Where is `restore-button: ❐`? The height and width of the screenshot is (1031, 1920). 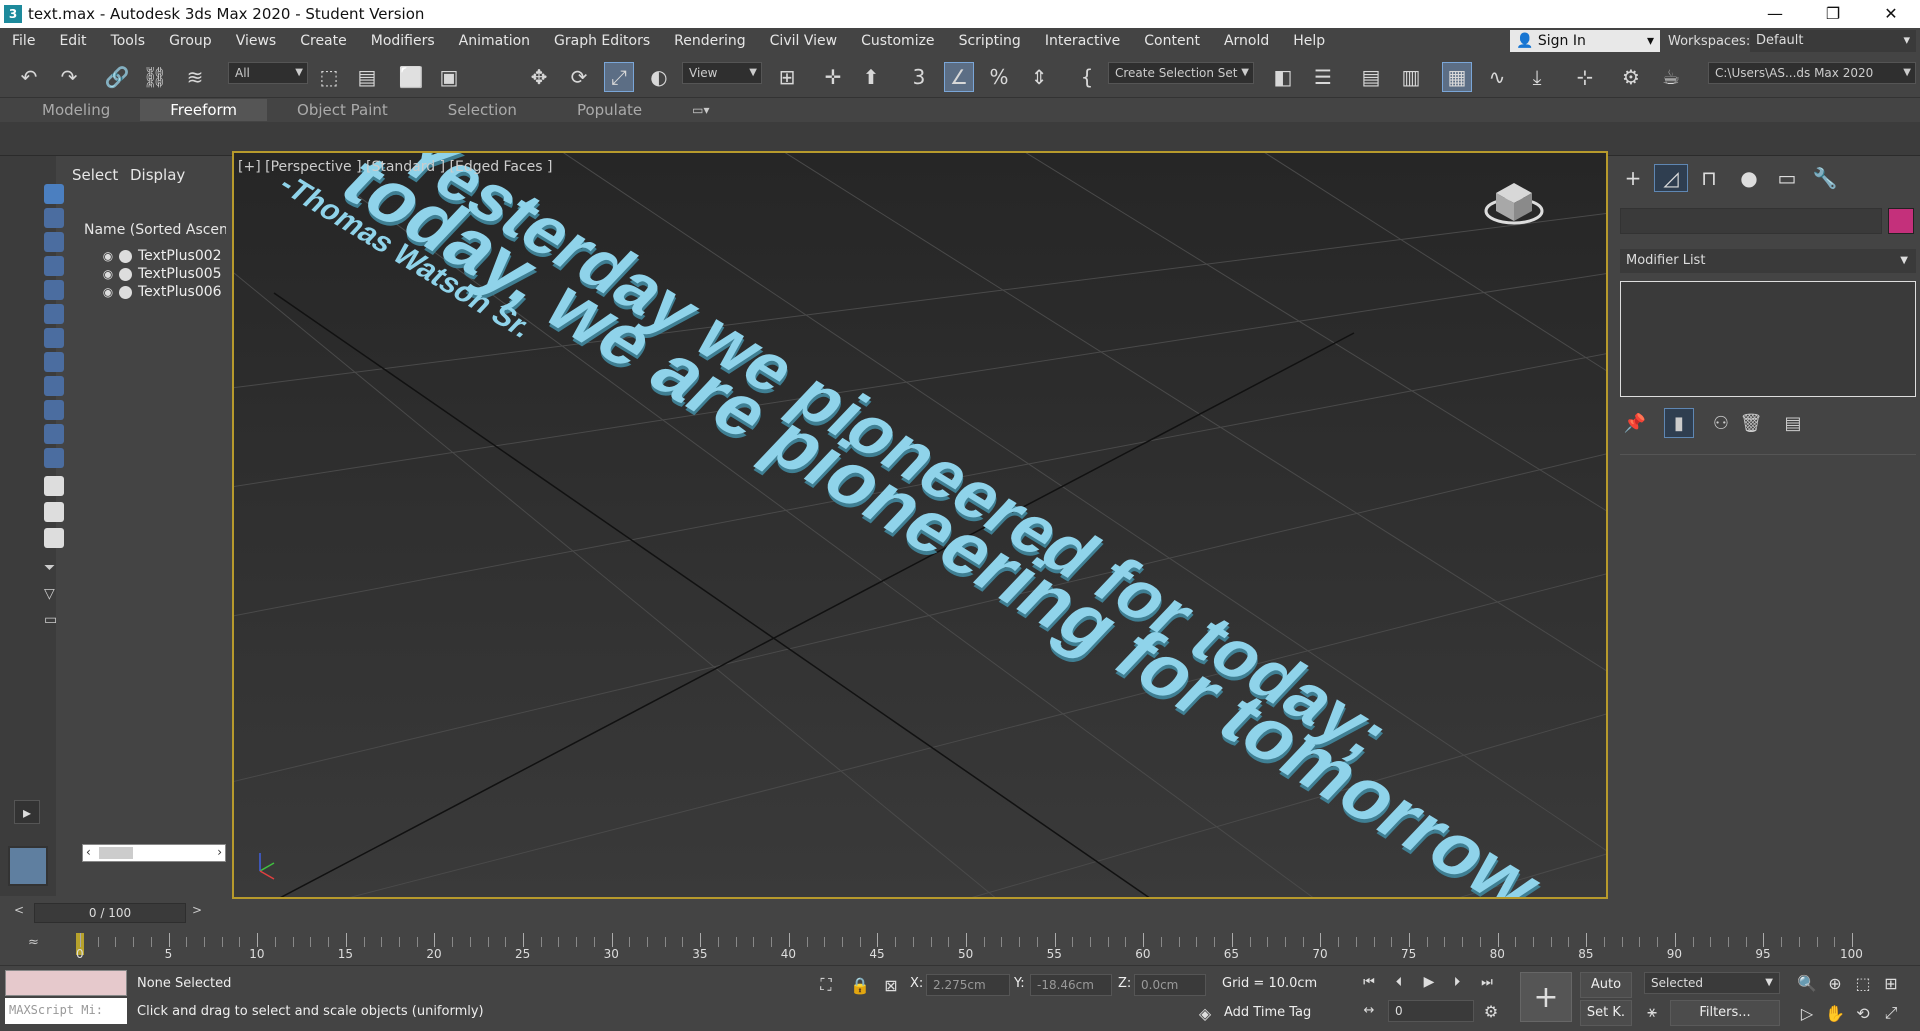 restore-button: ❐ is located at coordinates (1833, 14).